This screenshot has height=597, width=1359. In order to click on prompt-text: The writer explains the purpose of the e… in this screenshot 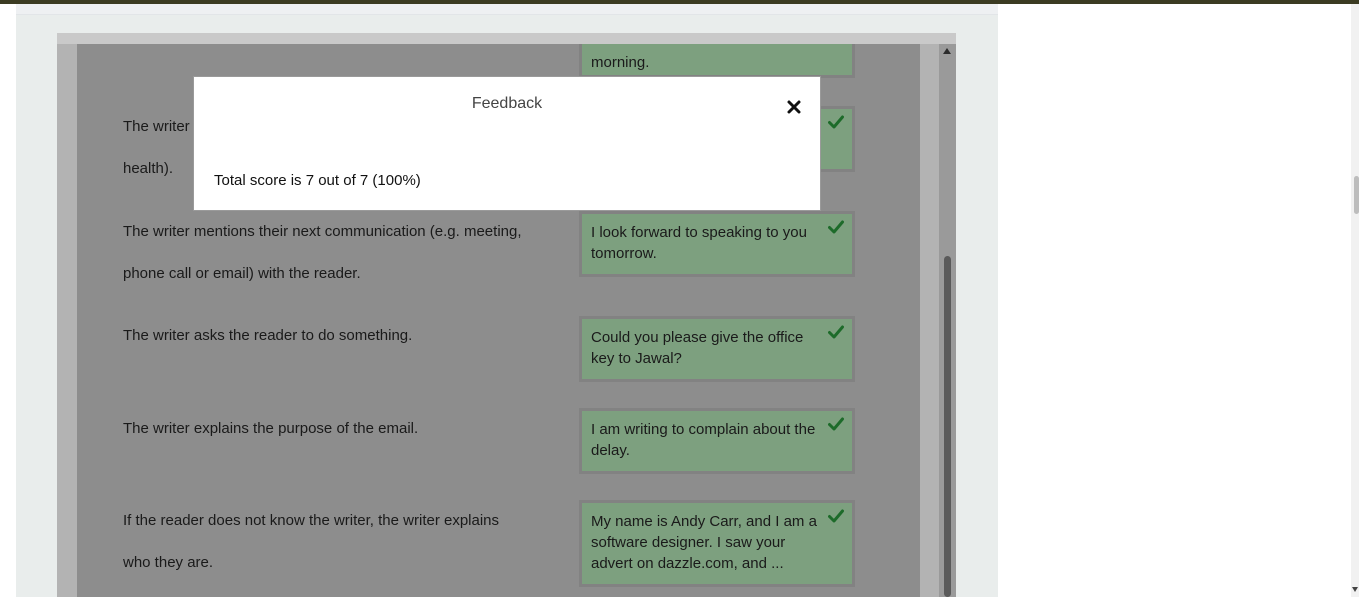, I will do `click(338, 429)`.